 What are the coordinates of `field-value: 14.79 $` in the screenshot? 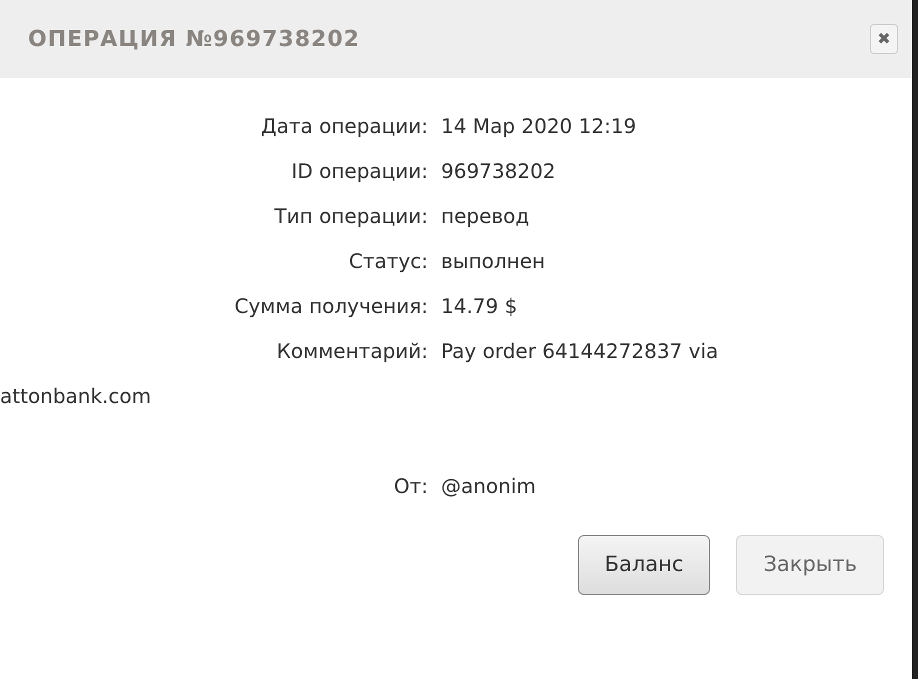 It's located at (479, 306).